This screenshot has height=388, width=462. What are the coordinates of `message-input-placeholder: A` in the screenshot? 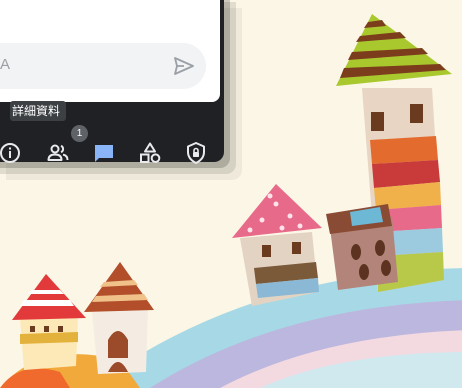 It's located at (5, 64).